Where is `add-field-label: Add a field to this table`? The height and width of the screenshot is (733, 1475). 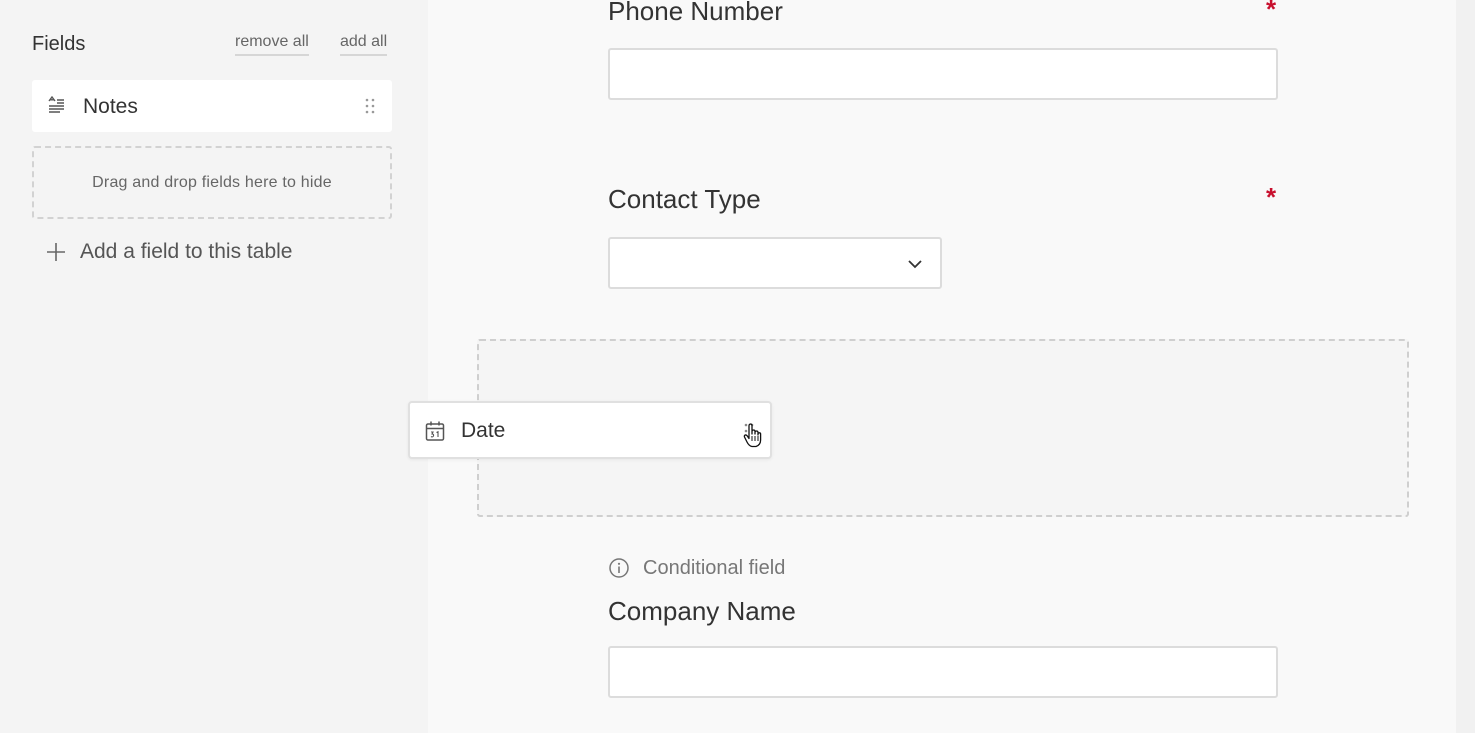 add-field-label: Add a field to this table is located at coordinates (186, 251).